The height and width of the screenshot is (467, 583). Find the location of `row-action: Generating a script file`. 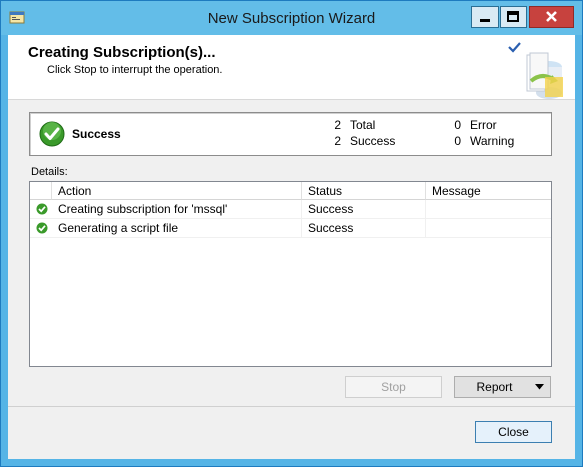

row-action: Generating a script file is located at coordinates (177, 228).